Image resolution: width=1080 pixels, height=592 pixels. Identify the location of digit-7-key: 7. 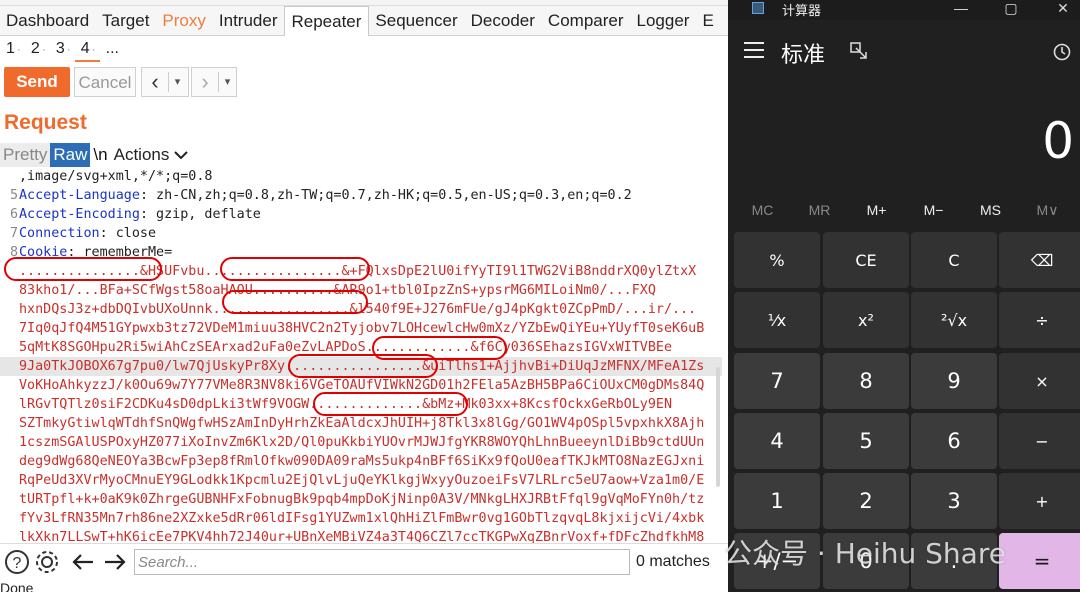
(777, 381).